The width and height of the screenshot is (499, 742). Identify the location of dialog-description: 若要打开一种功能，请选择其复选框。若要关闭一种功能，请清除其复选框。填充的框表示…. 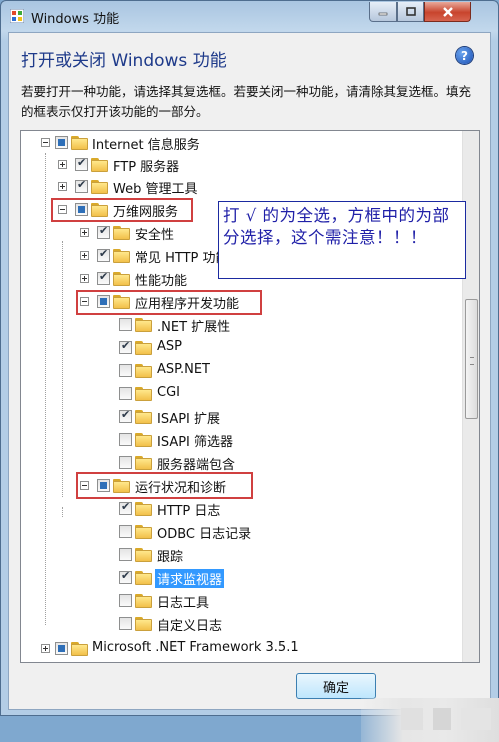
(246, 101).